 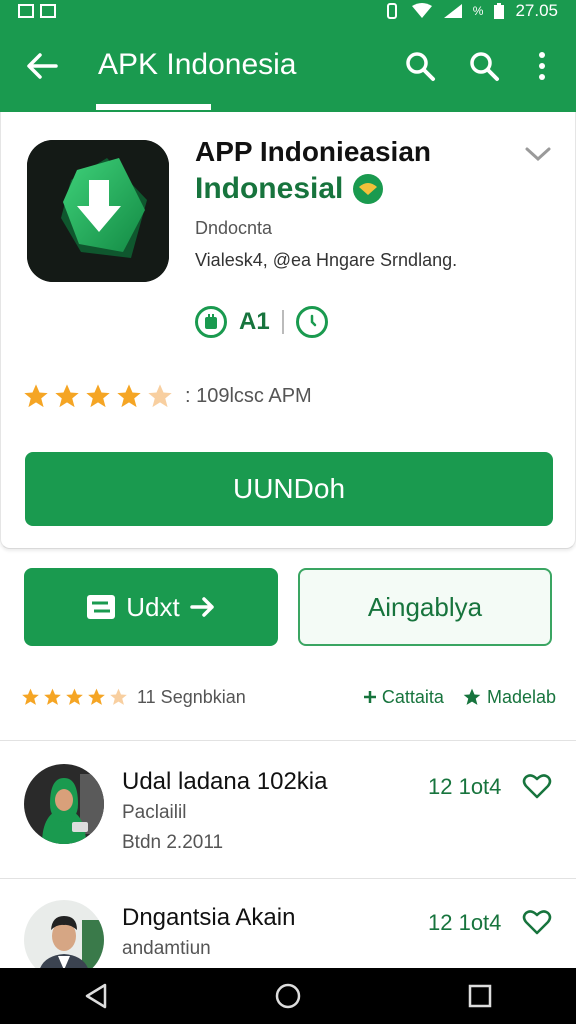 What do you see at coordinates (211, 322) in the screenshot?
I see `content-rating-icon` at bounding box center [211, 322].